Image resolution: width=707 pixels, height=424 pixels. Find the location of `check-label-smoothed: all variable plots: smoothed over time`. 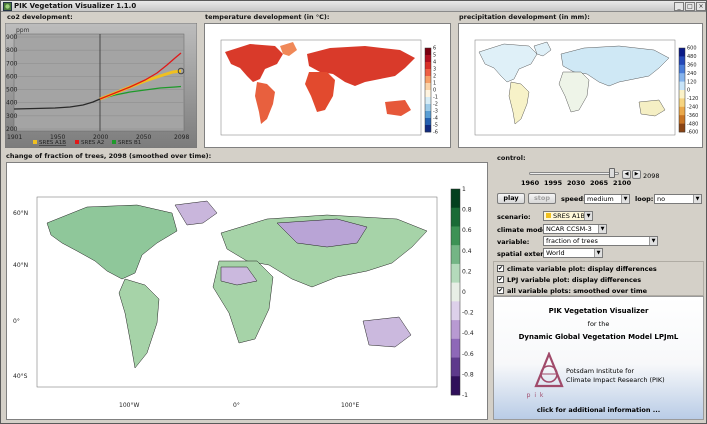

check-label-smoothed: all variable plots: smoothed over time is located at coordinates (577, 291).